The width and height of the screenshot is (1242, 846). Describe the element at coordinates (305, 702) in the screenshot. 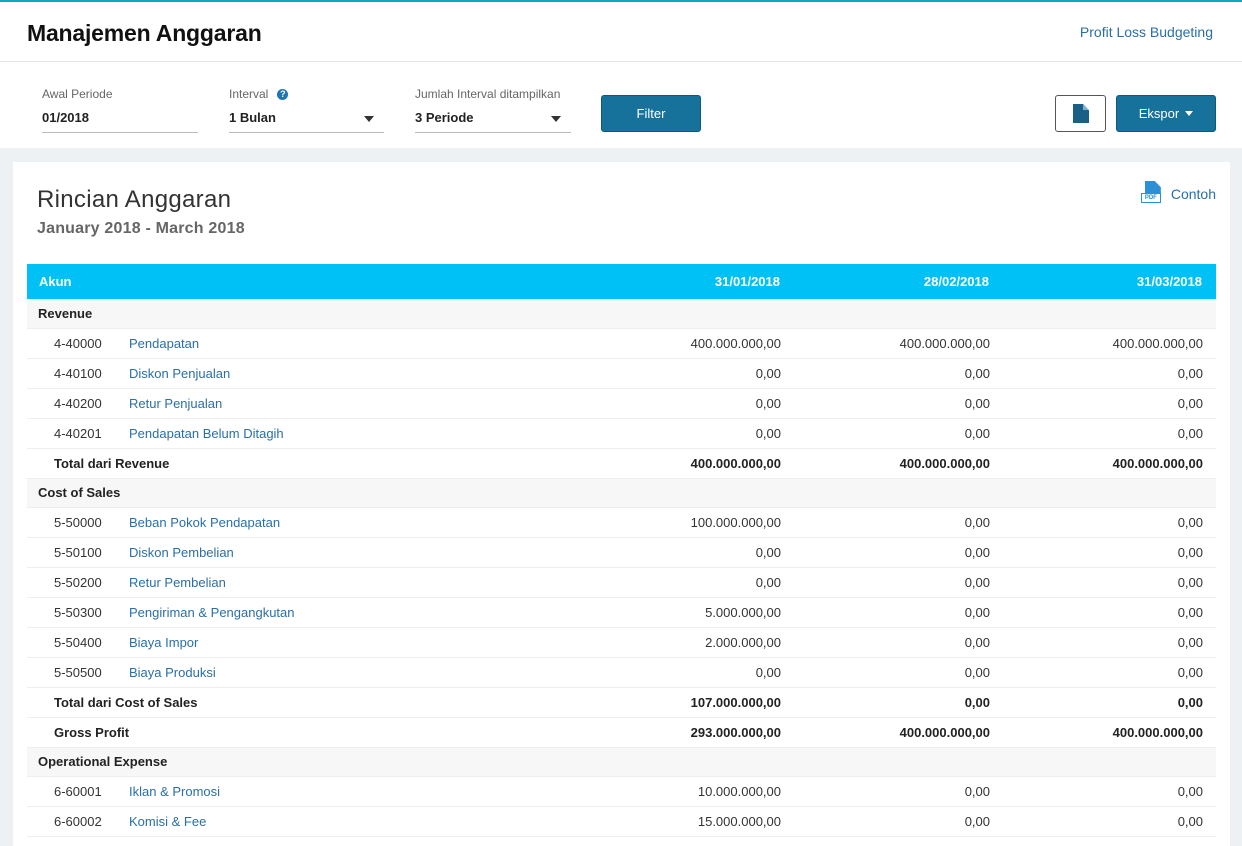

I see `total-row-label: Total dari Cost of Sales` at that location.